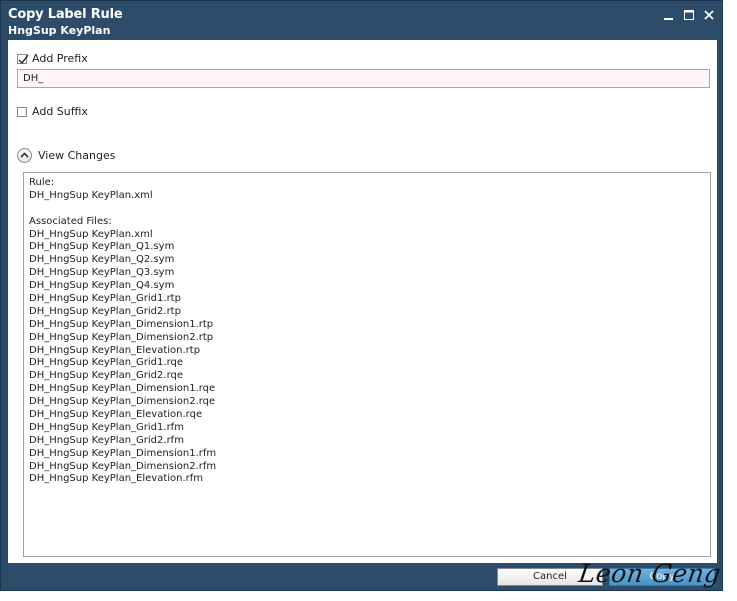 This screenshot has height=601, width=737. I want to click on changes-line: DH_HngSup KeyPlan_Grid2.rqe, so click(106, 376).